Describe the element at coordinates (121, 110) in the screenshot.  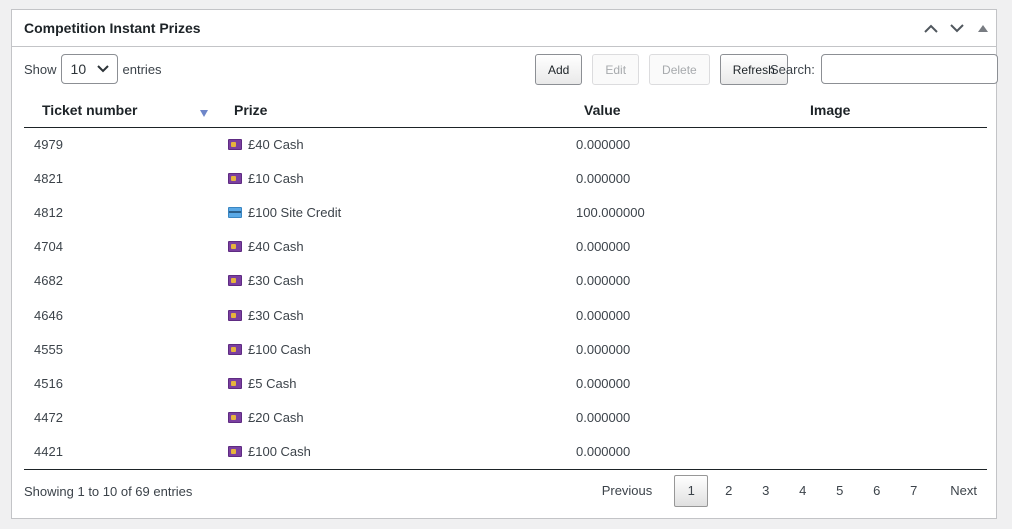
I see `column-header-ticket-number: Ticket number` at that location.